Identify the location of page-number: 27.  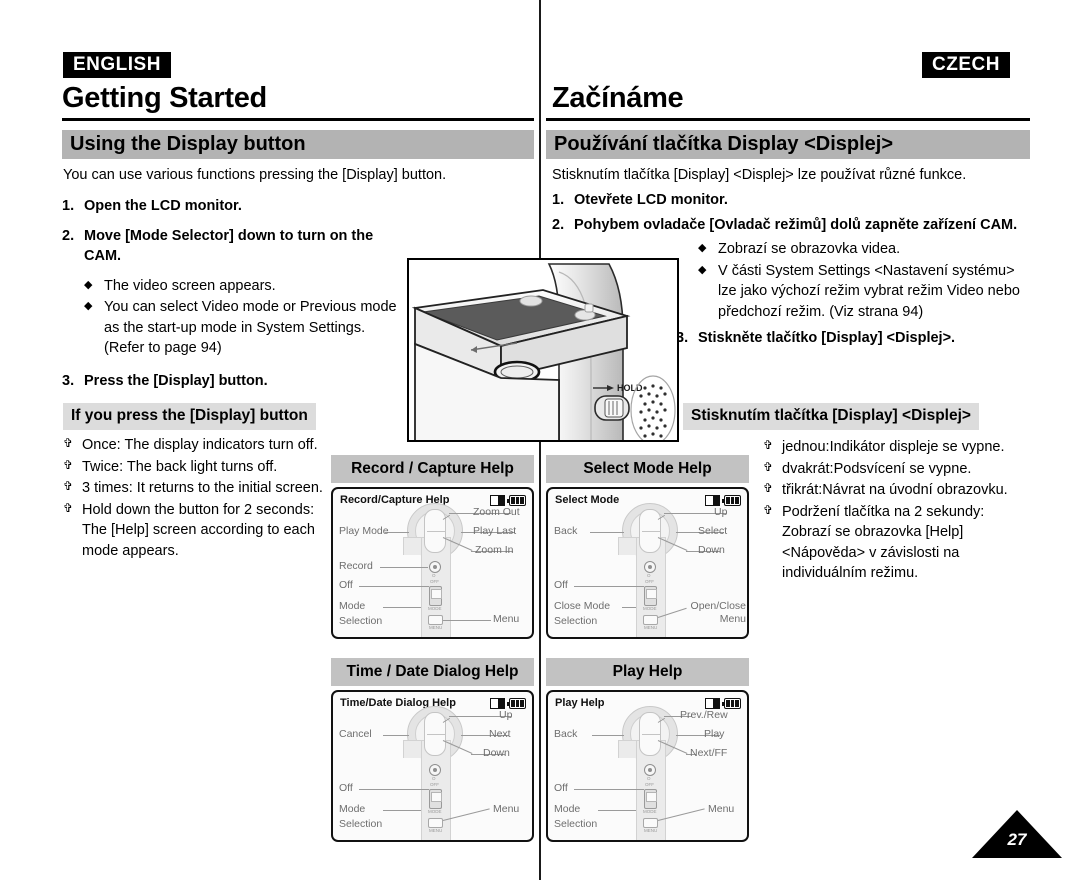
(1017, 839).